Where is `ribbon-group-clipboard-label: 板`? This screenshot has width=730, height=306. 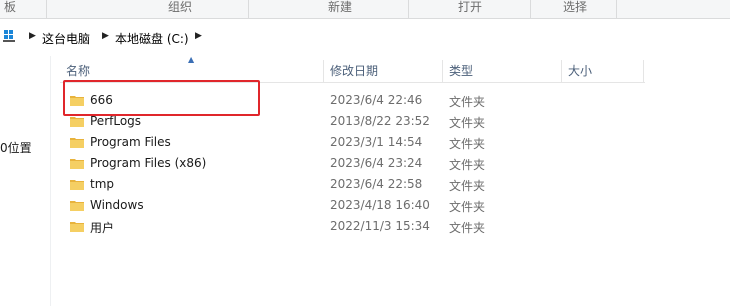
ribbon-group-clipboard-label: 板 is located at coordinates (9, 7).